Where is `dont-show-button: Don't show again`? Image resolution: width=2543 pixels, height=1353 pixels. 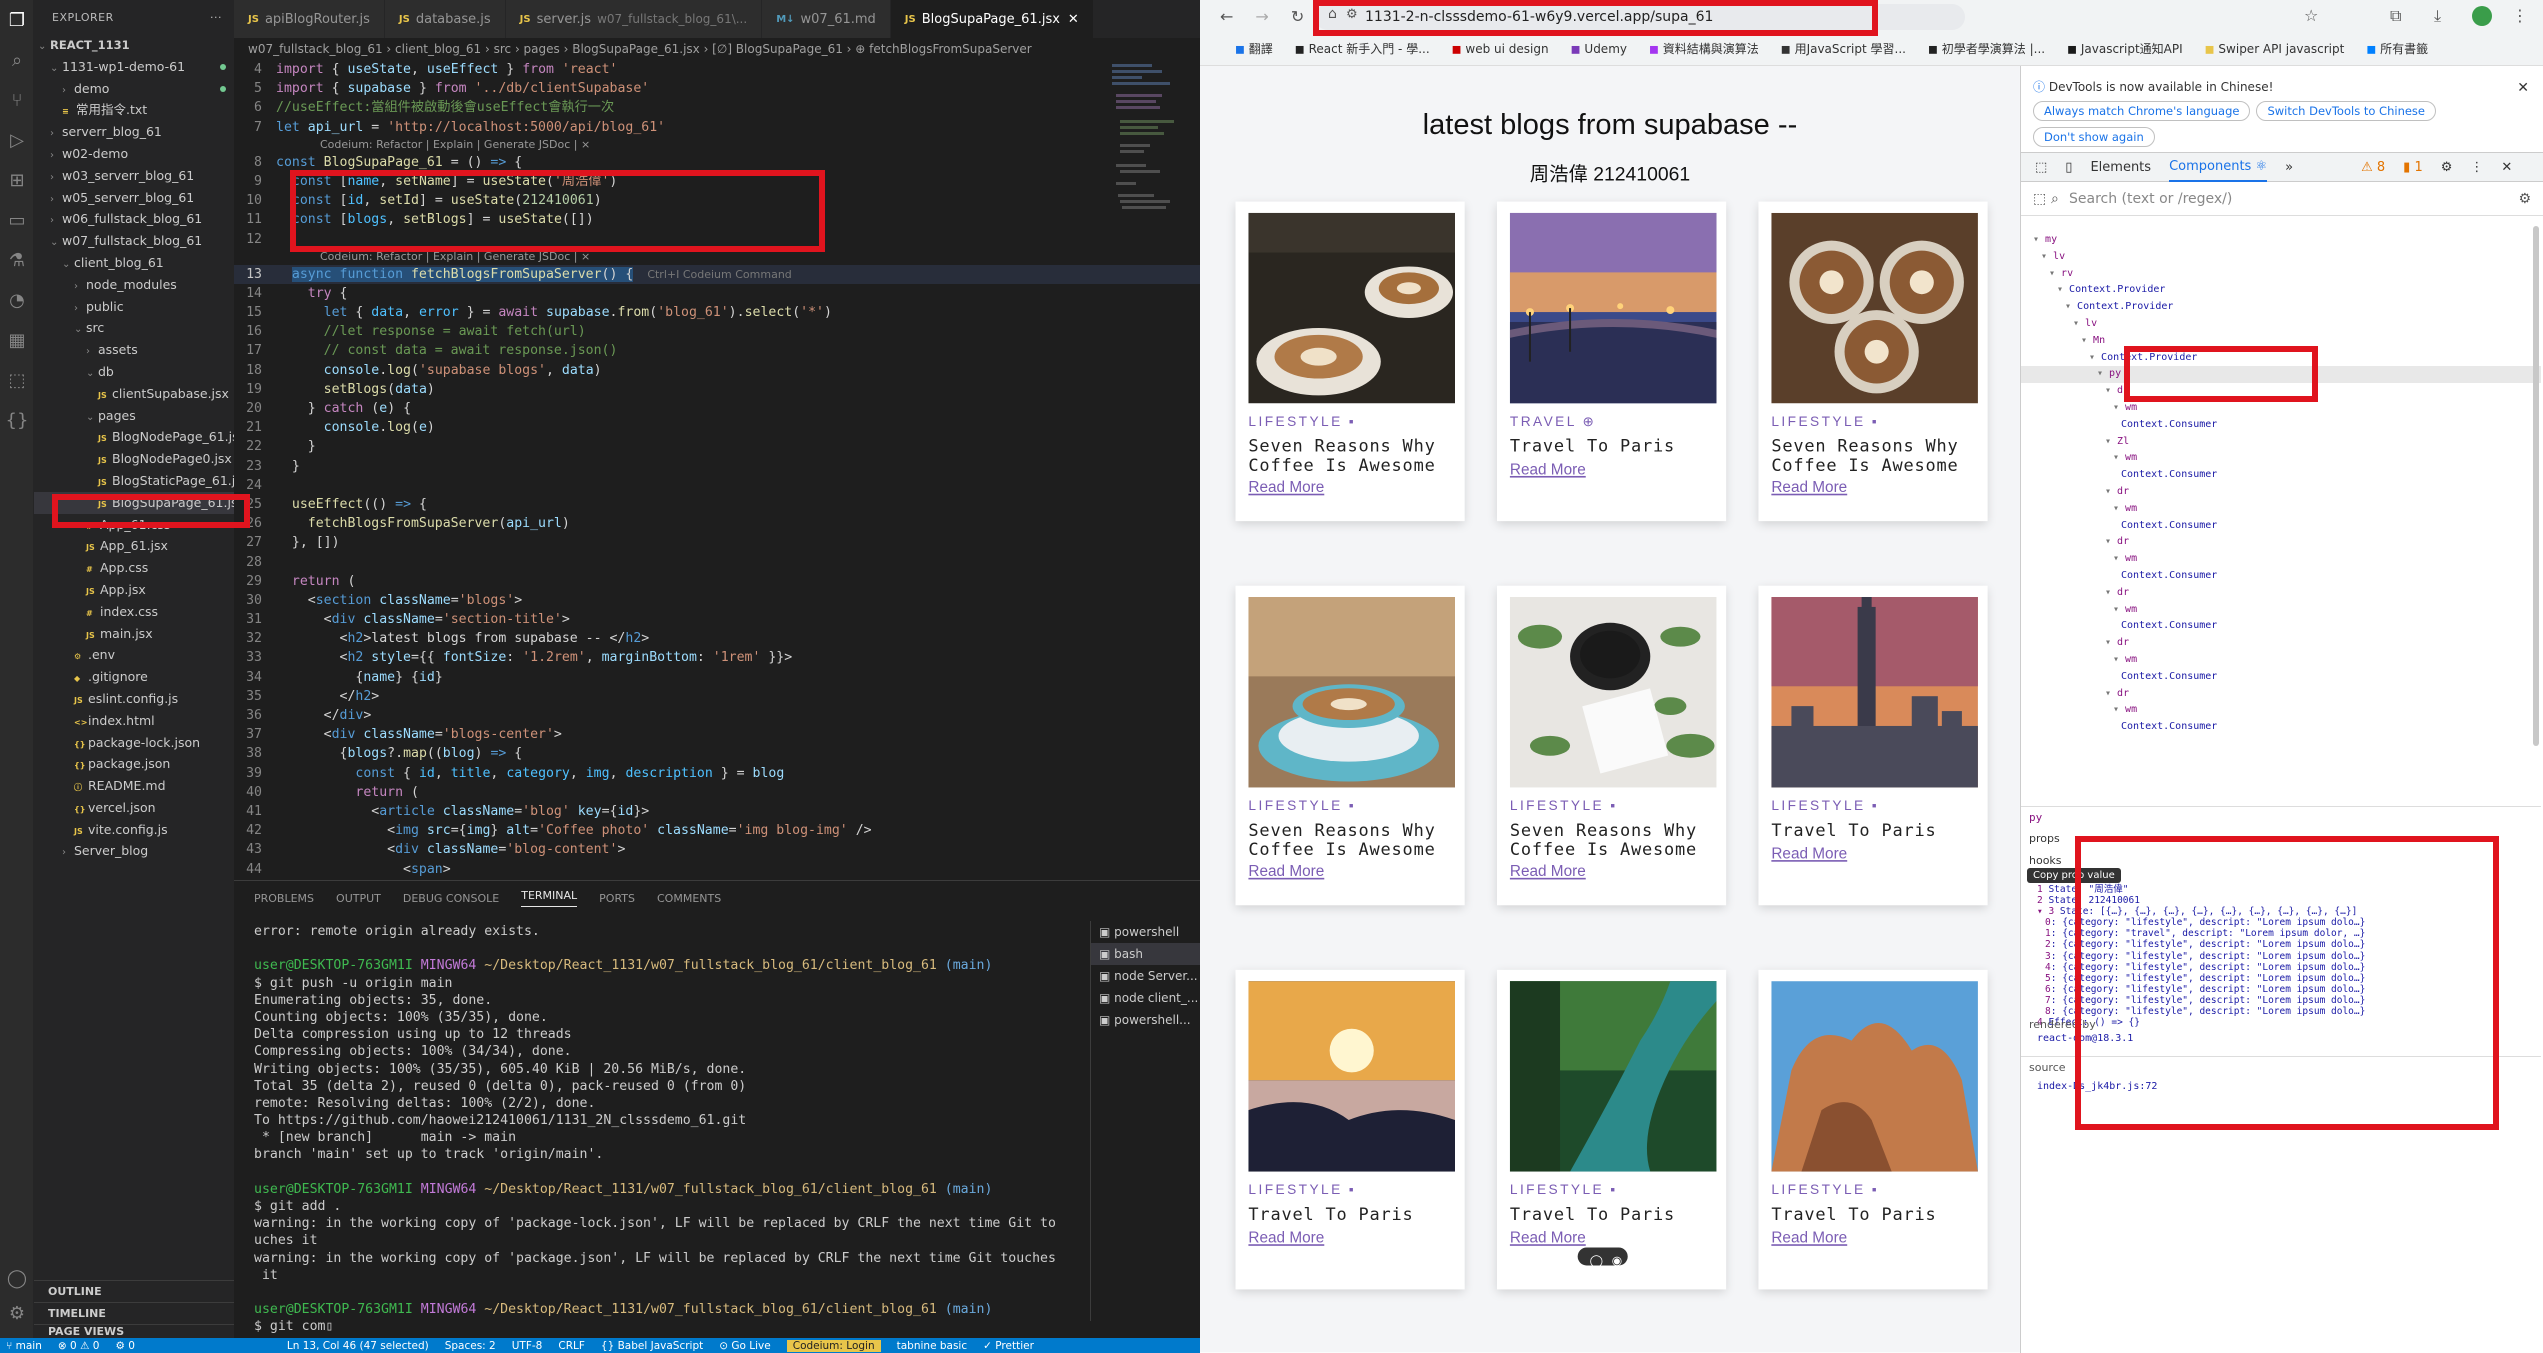 dont-show-button: Don't show again is located at coordinates (2094, 137).